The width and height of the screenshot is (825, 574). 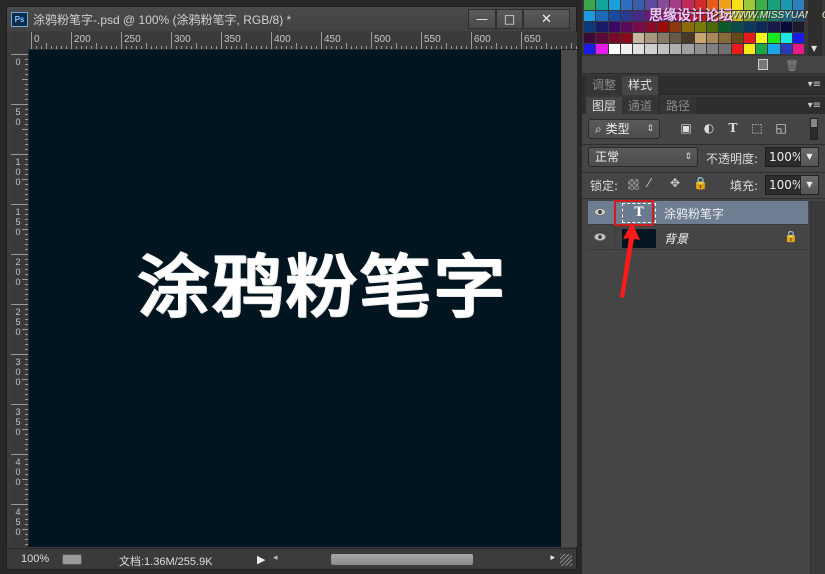 I want to click on zoom-level: 100%, so click(x=35, y=559).